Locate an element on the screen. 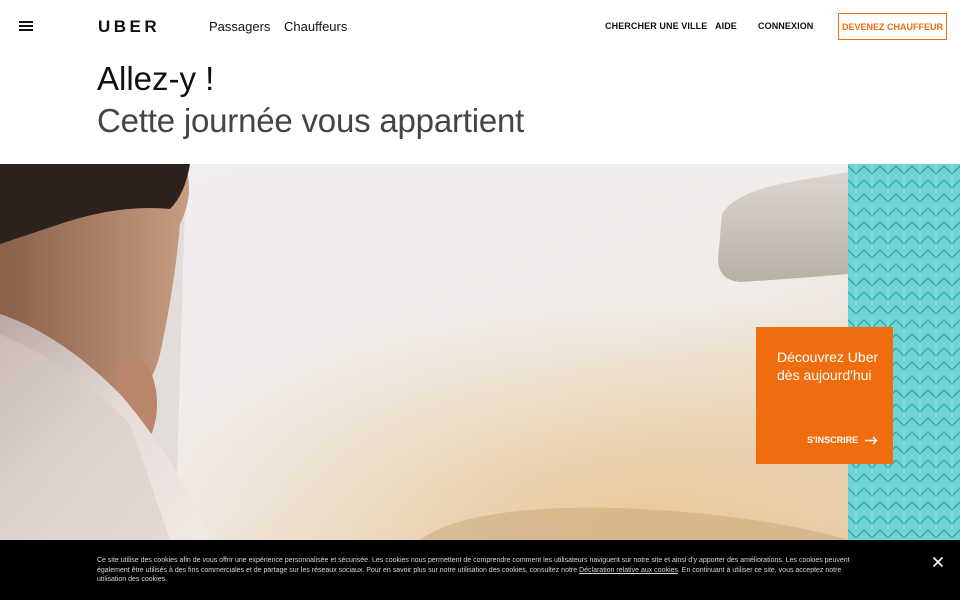  signup-link-label: S'INSCRIRE is located at coordinates (832, 440).